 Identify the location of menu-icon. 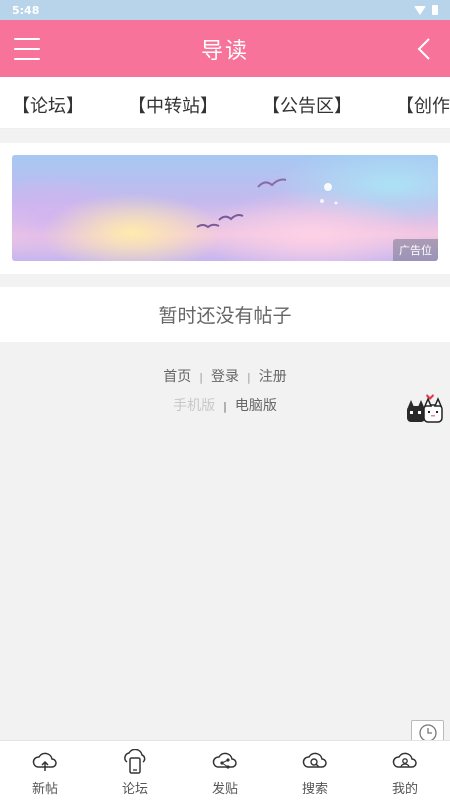
(27, 49).